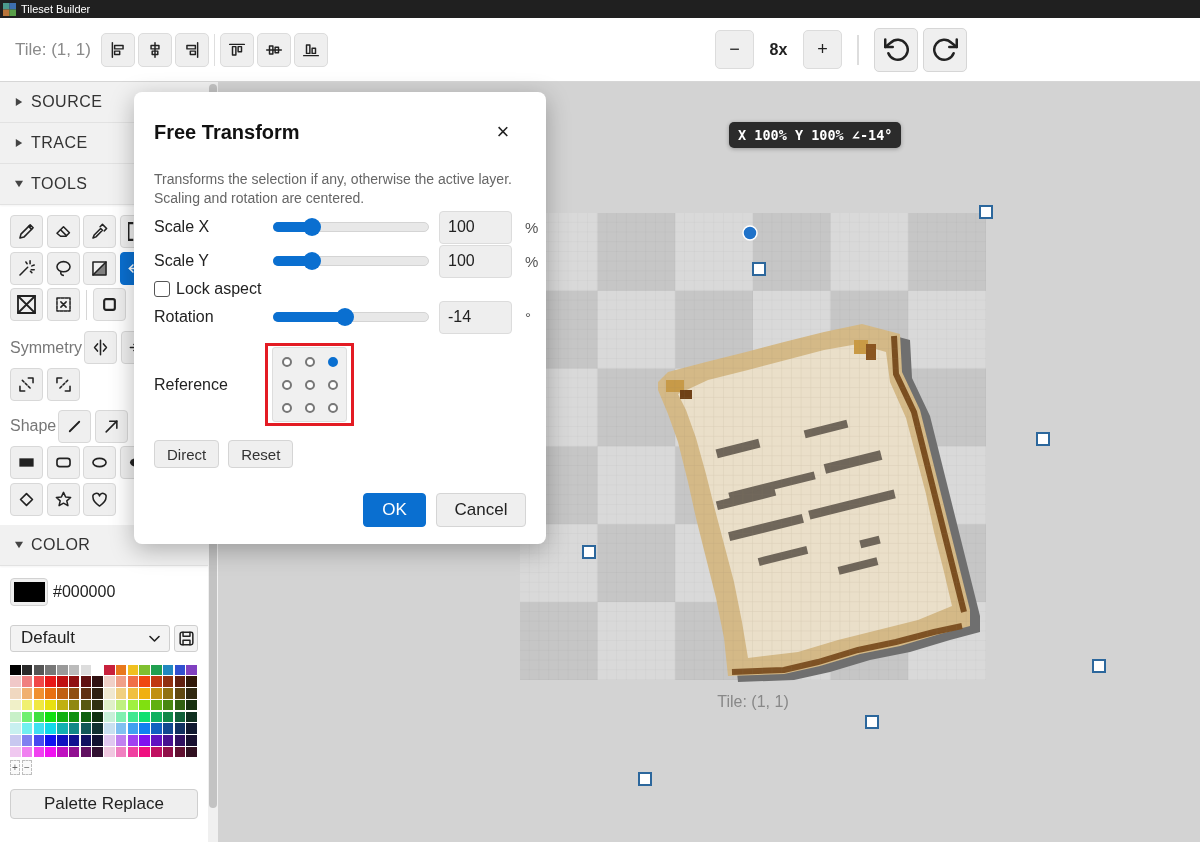  Describe the element at coordinates (90, 638) in the screenshot. I see `palette-select: Default` at that location.